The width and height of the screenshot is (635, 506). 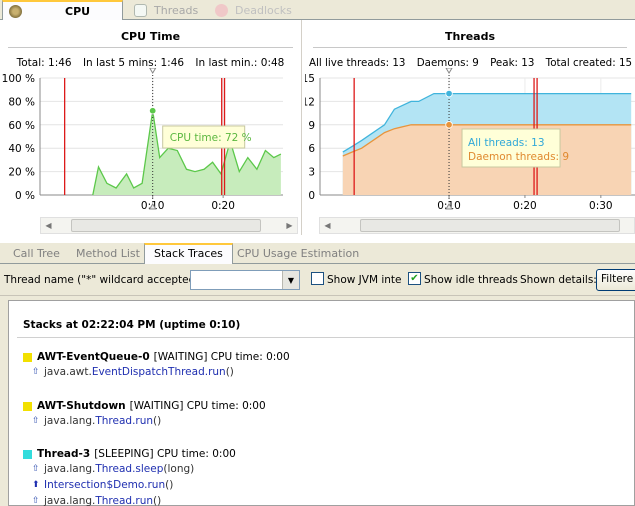 What do you see at coordinates (471, 280) in the screenshot?
I see `show-idle-label: Show idle threads` at bounding box center [471, 280].